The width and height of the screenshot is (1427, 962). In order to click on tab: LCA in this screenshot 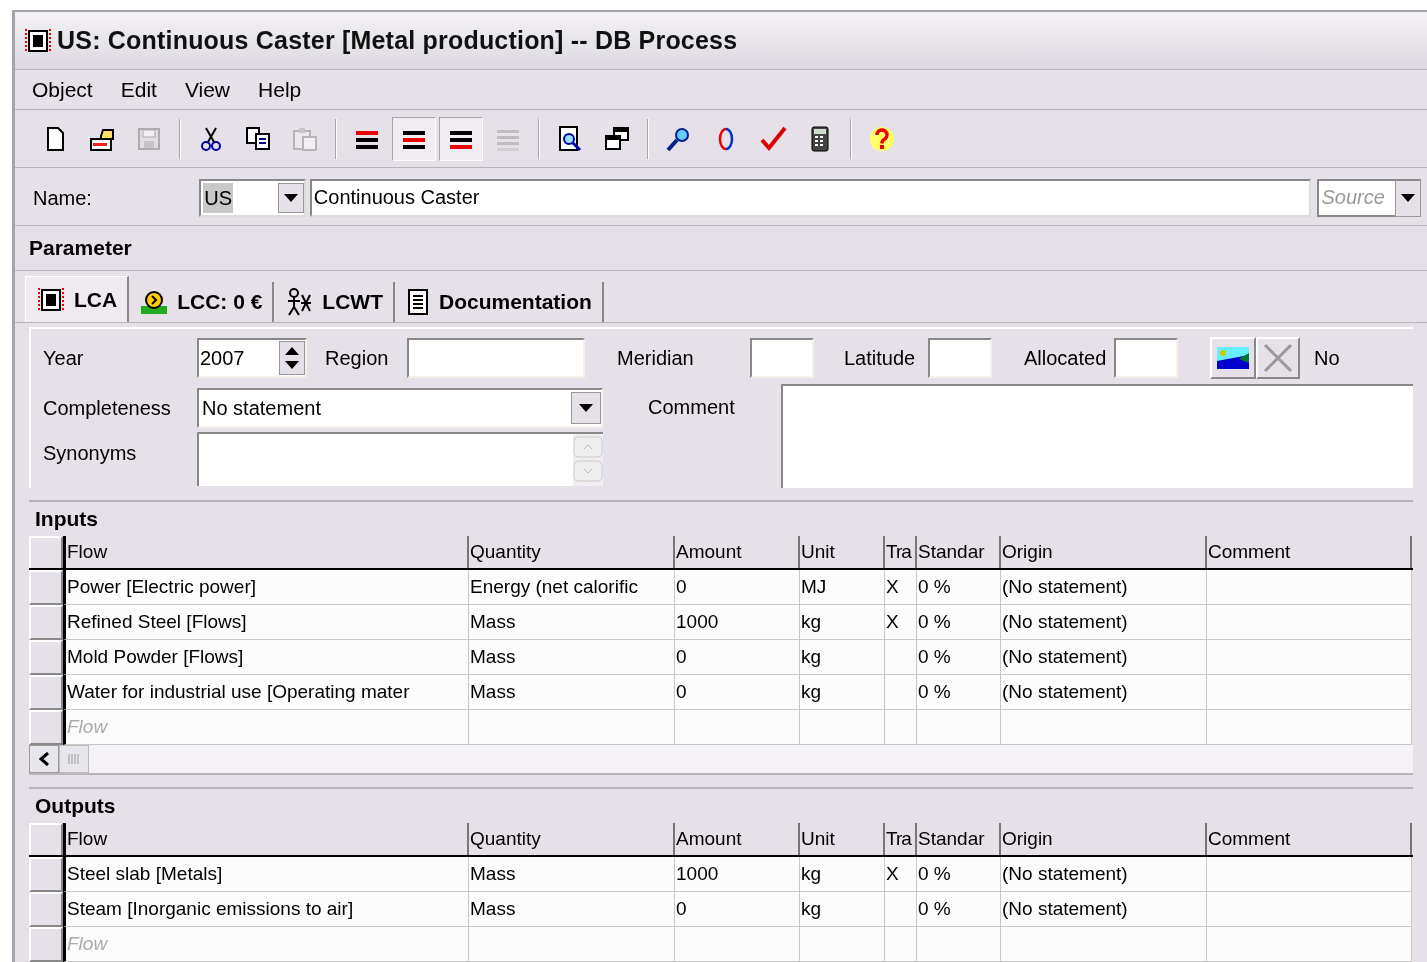, I will do `click(77, 299)`.